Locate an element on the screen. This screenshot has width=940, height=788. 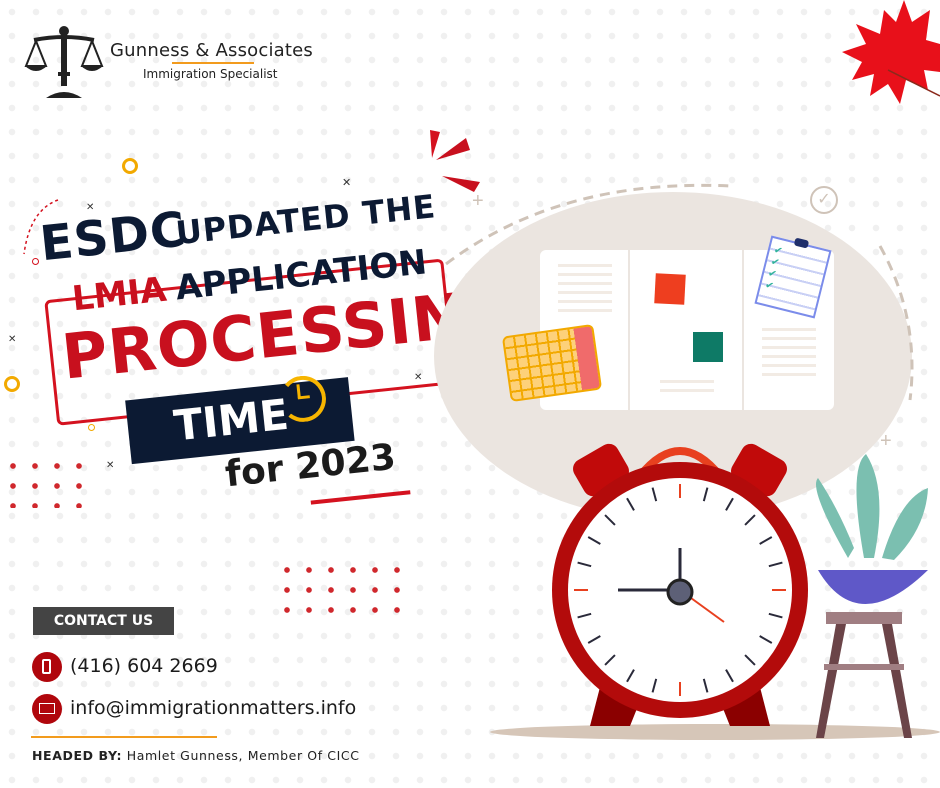
calendar-icon is located at coordinates (552, 363).